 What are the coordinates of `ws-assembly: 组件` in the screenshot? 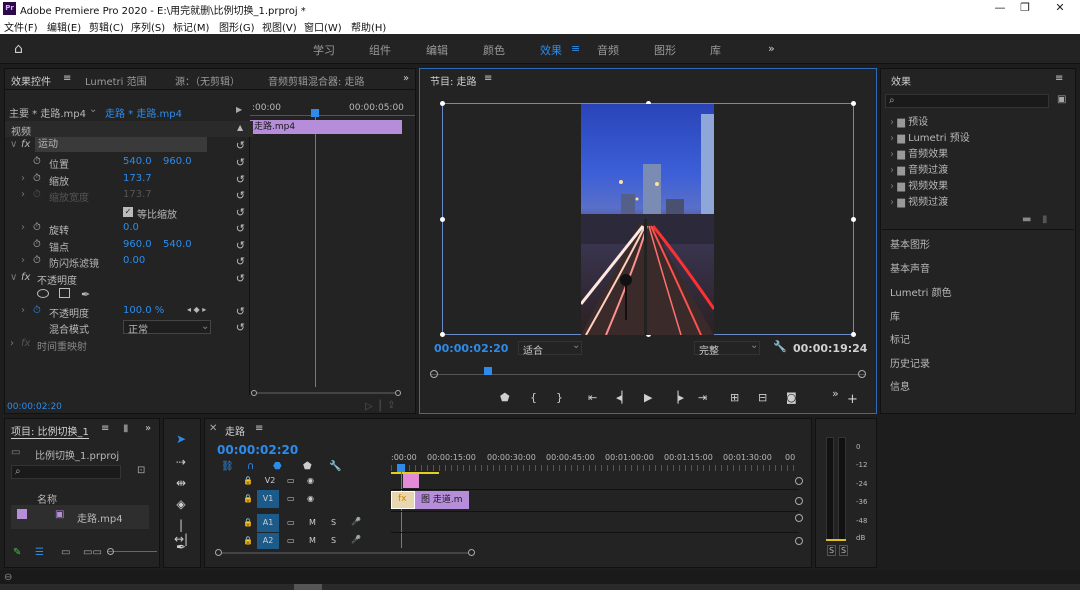 It's located at (380, 50).